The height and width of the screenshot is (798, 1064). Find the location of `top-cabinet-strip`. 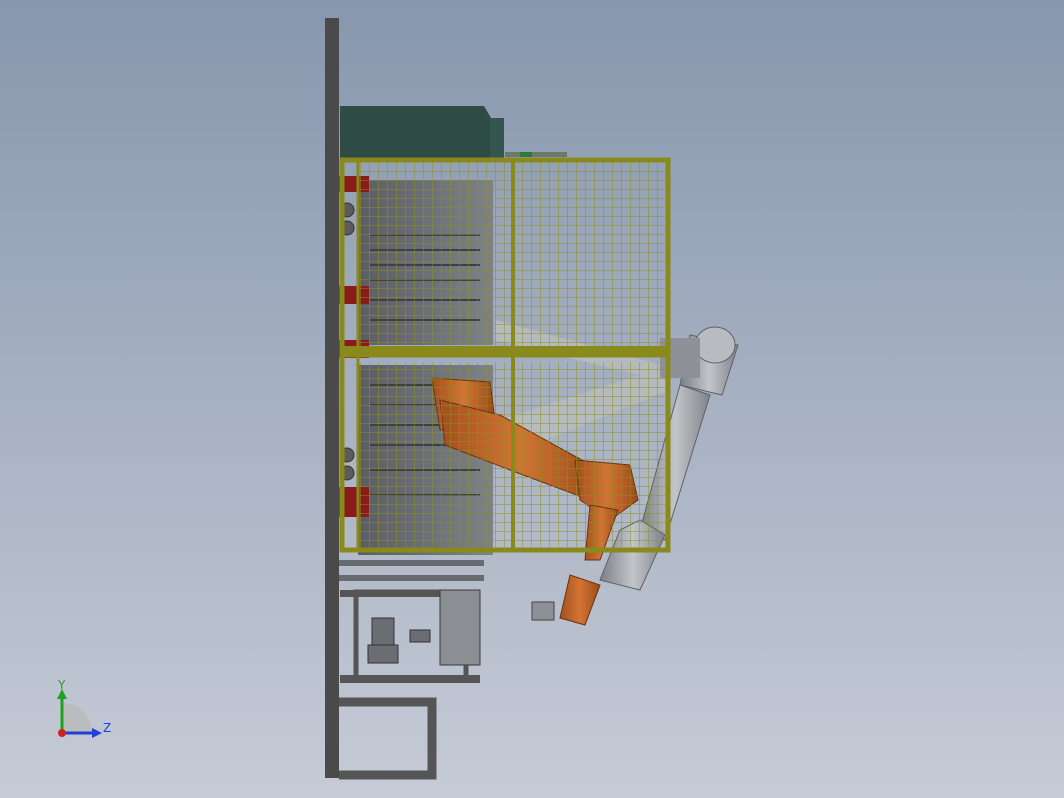

top-cabinet-strip is located at coordinates (497, 138).